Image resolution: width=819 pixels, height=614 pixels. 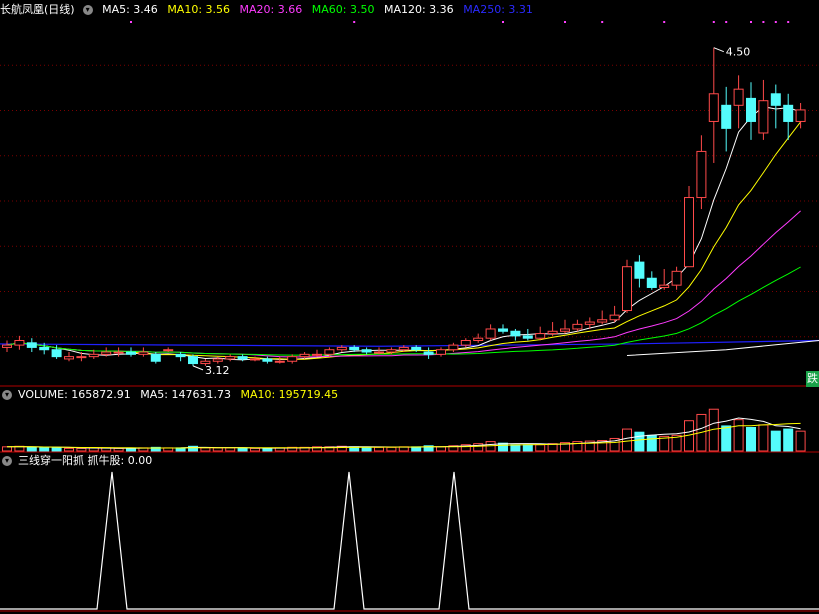 I want to click on stock-title: 长航凤凰(日线), so click(x=37, y=9).